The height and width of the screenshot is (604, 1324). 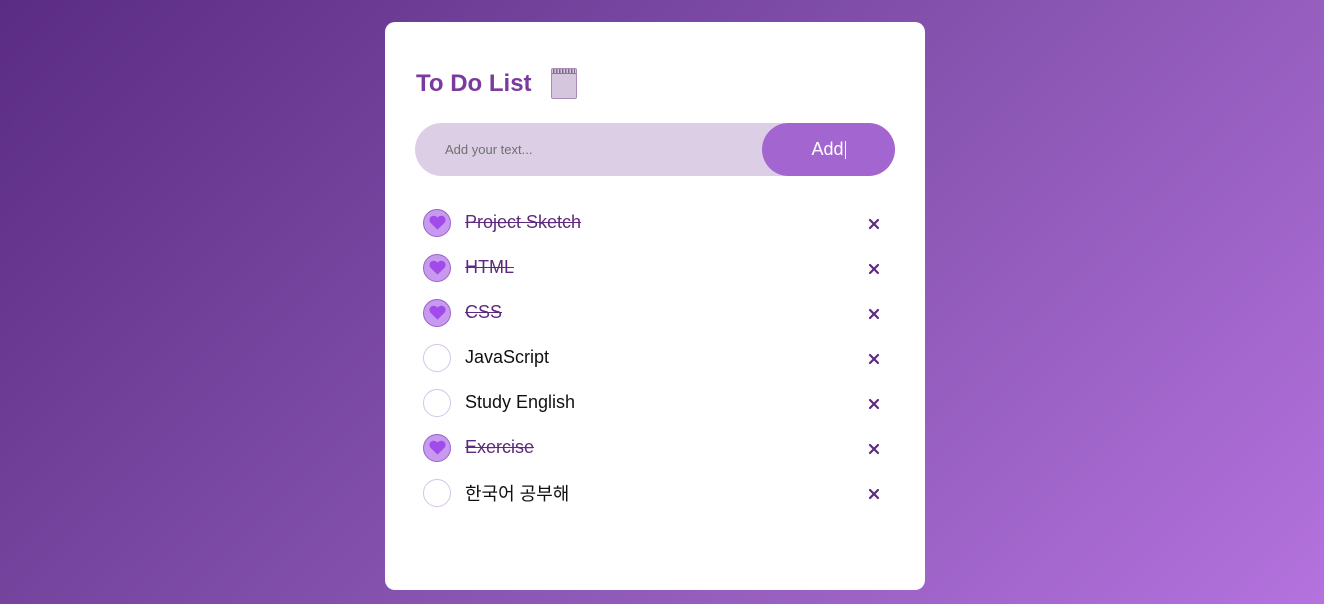 I want to click on task-item: Study English, so click(x=658, y=402).